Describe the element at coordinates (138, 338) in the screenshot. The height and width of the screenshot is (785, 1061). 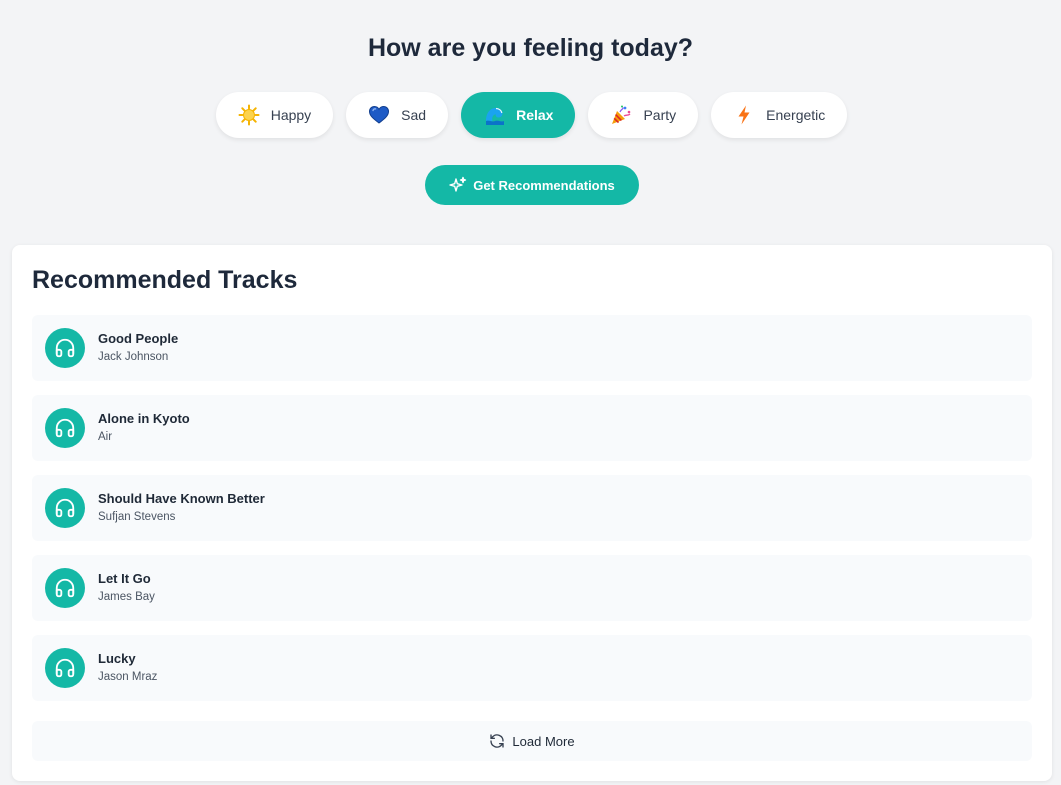
I see `track-name: Good People` at that location.